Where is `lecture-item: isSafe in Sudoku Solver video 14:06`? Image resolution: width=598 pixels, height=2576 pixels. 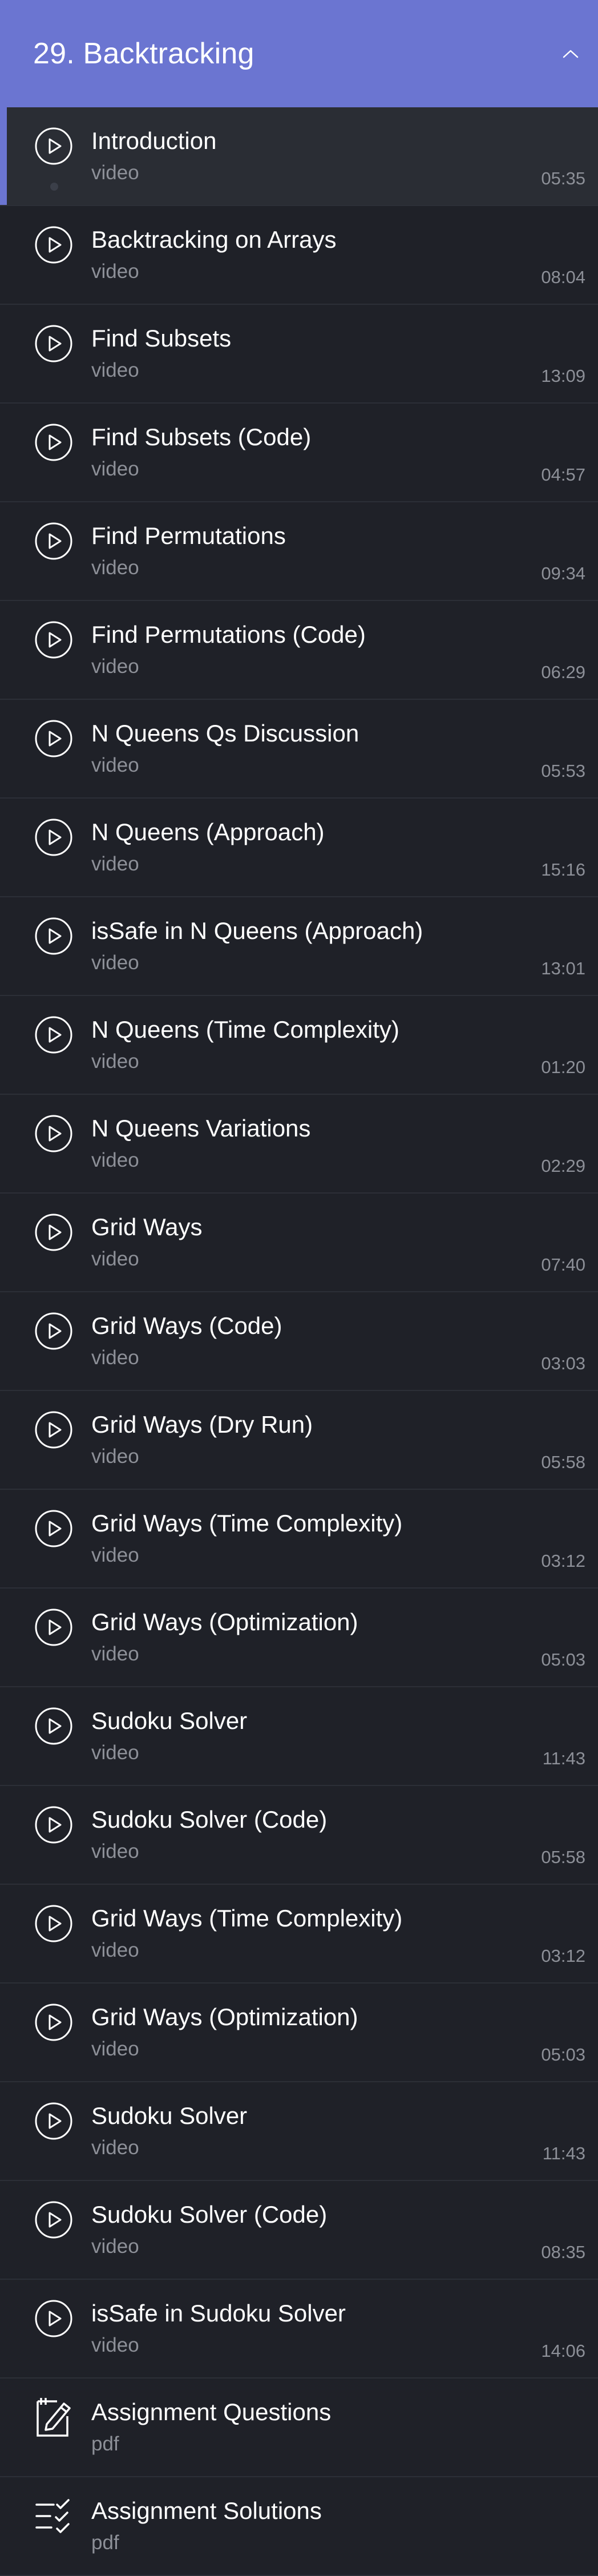 lecture-item: isSafe in Sudoku Solver video 14:06 is located at coordinates (299, 2330).